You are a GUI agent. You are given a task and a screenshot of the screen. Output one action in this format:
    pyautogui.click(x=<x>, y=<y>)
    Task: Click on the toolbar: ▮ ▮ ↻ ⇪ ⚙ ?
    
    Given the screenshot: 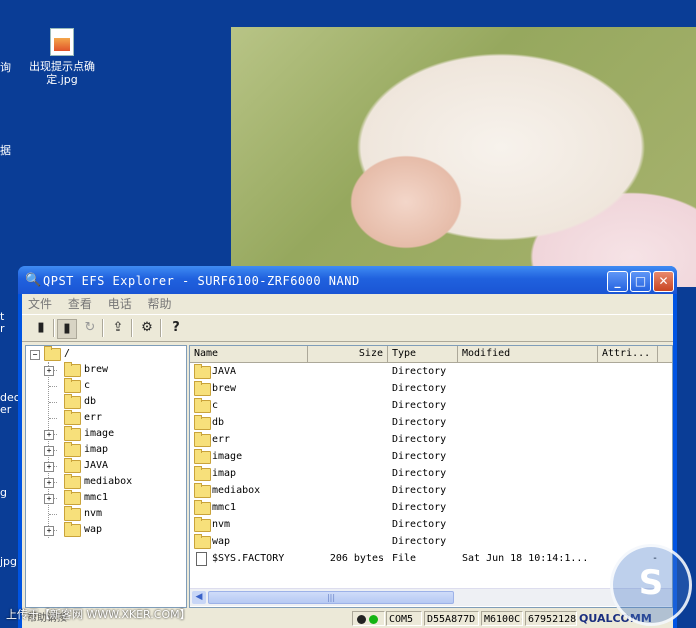 What is the action you would take?
    pyautogui.click(x=347, y=328)
    